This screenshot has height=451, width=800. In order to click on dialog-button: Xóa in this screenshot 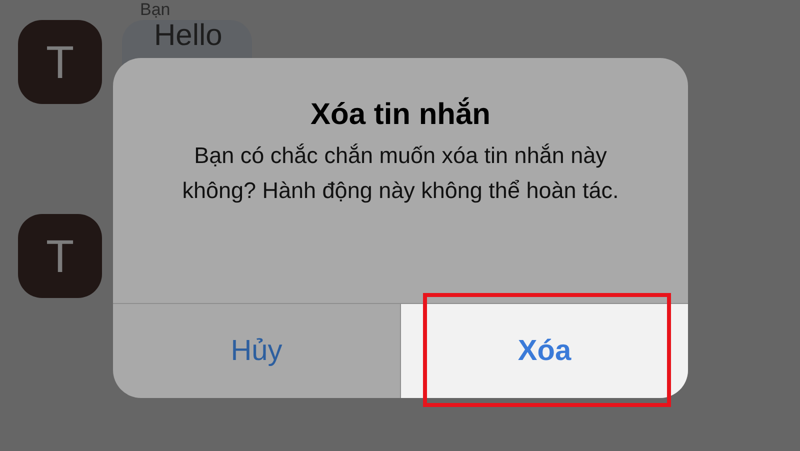, I will do `click(544, 351)`.